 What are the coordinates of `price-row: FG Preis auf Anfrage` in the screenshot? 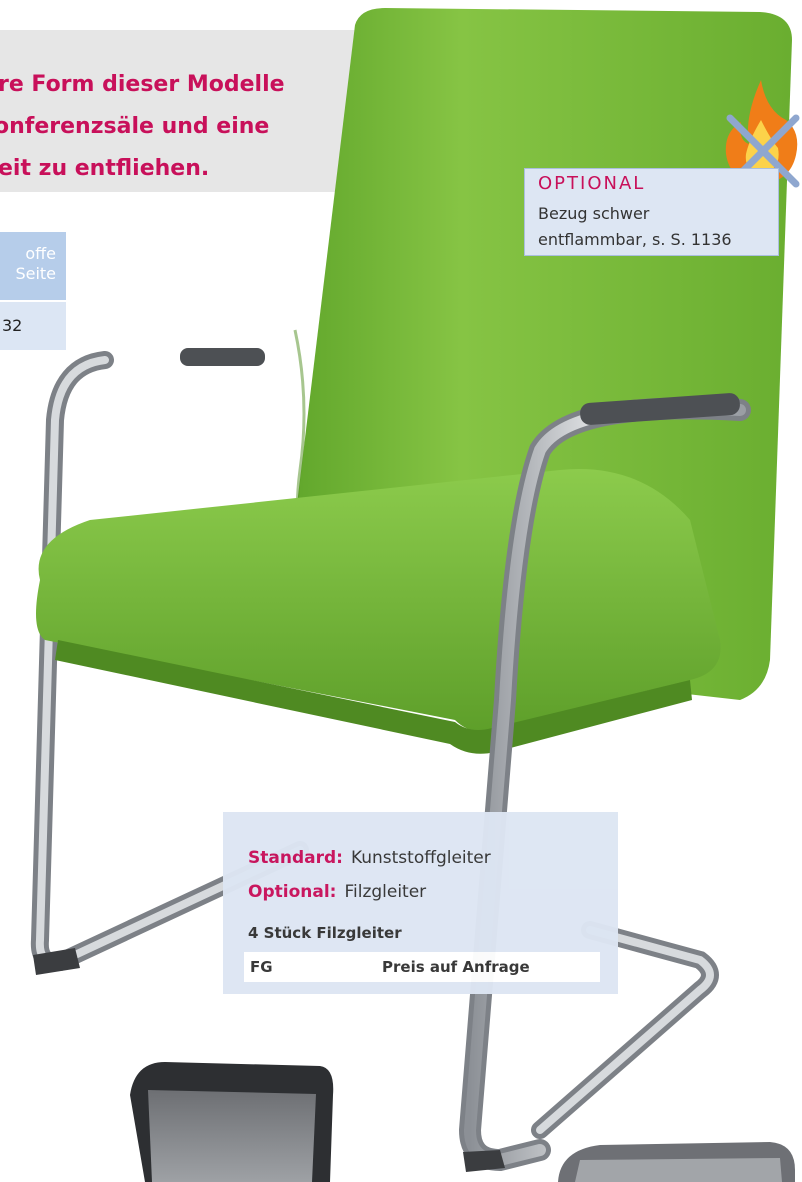 It's located at (422, 967).